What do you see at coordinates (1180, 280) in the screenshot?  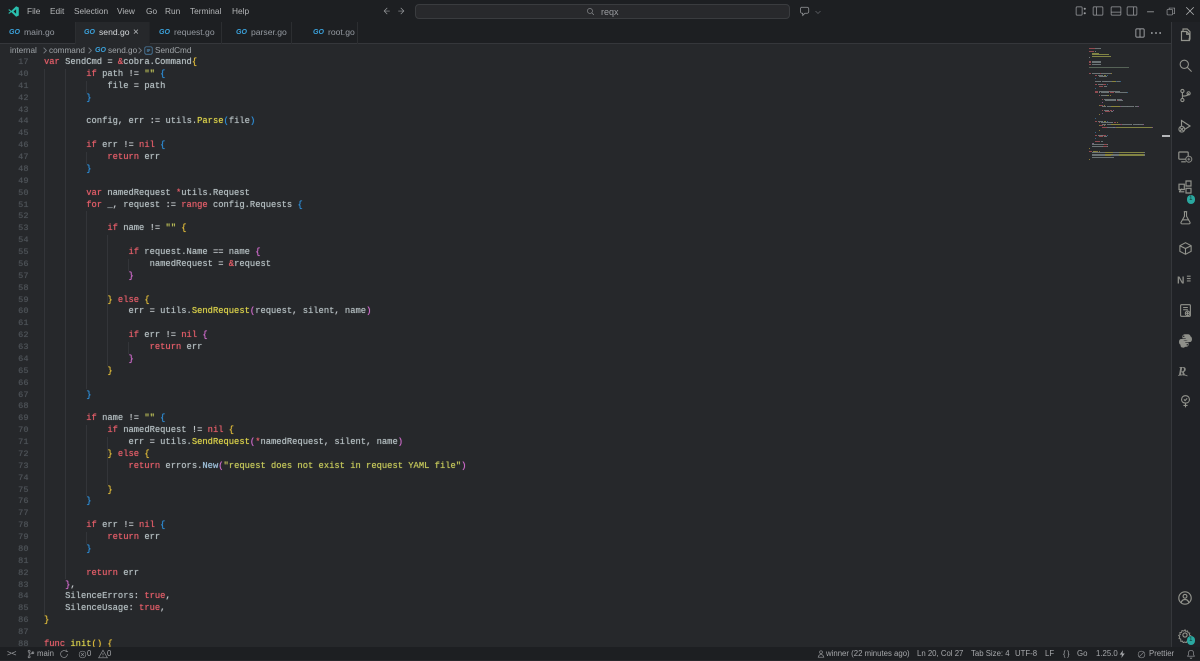 I see `svg-text: N` at bounding box center [1180, 280].